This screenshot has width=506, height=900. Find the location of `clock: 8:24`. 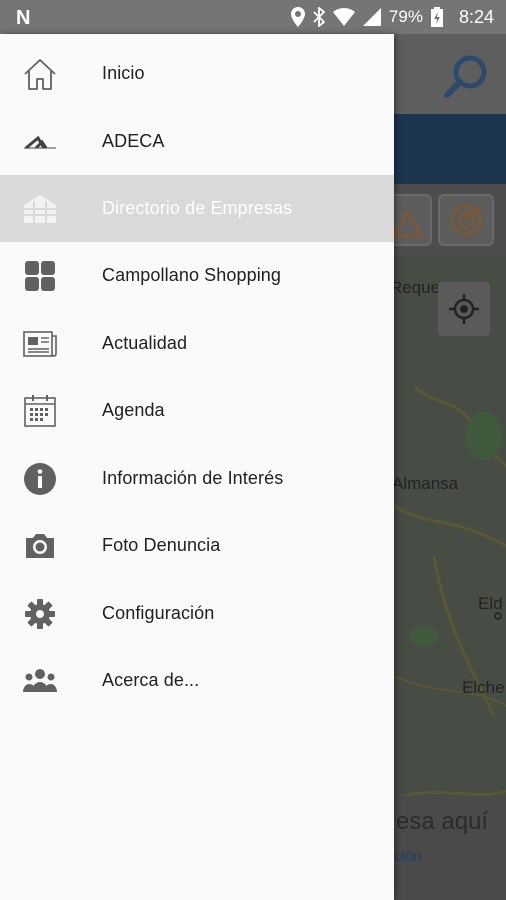

clock: 8:24 is located at coordinates (476, 16).